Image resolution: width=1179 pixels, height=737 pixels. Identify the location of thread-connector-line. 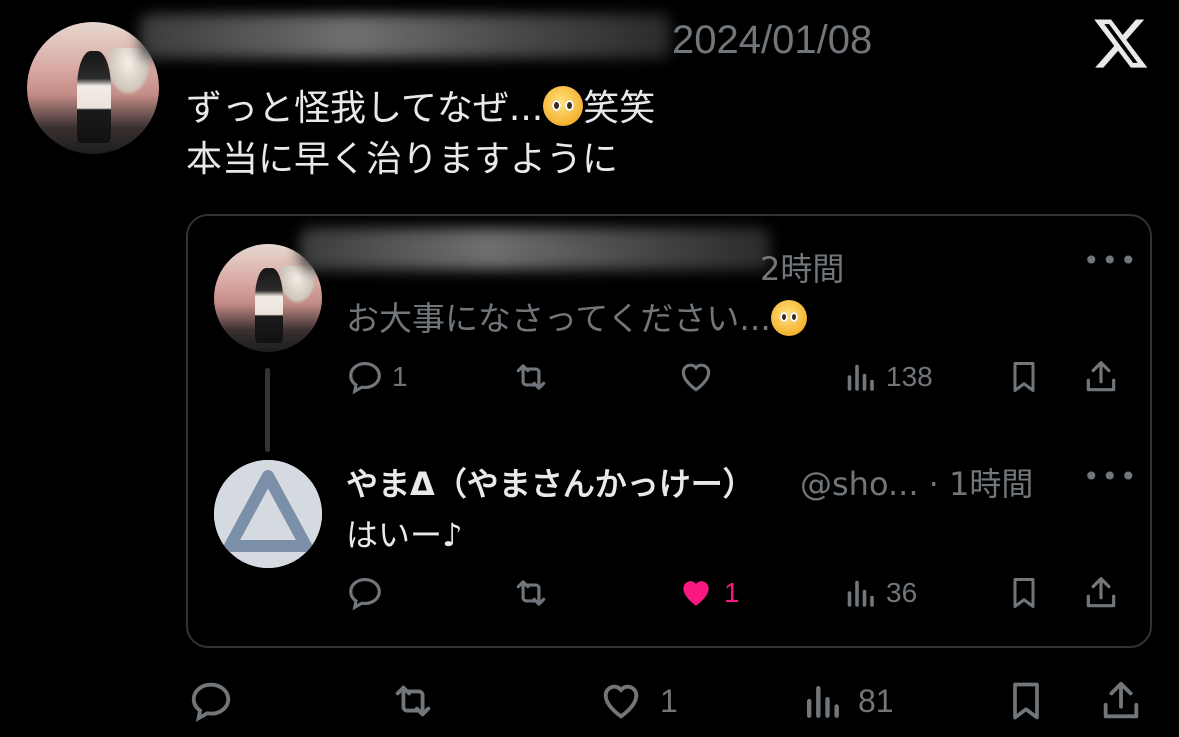
(267, 410).